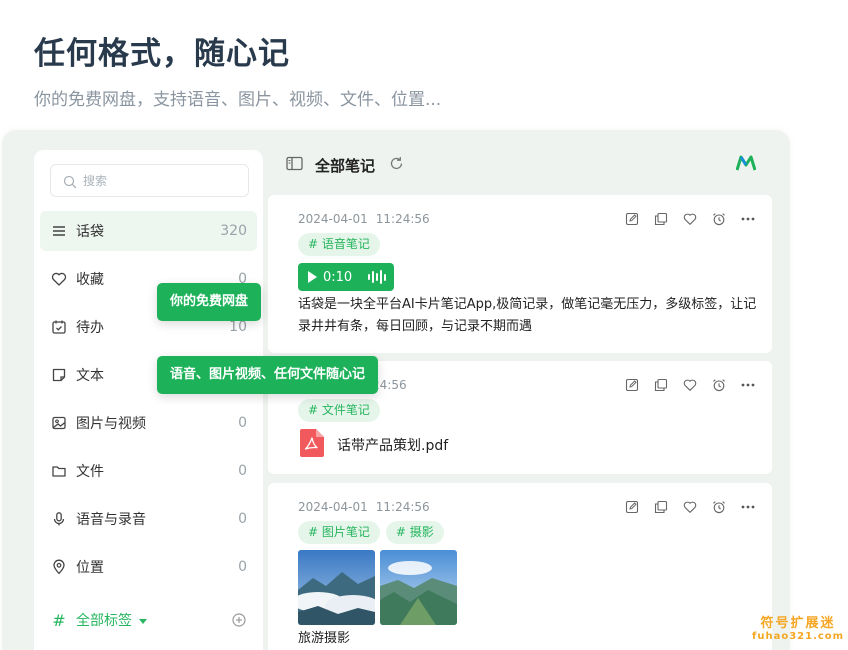  What do you see at coordinates (143, 621) in the screenshot?
I see `caret-down-icon` at bounding box center [143, 621].